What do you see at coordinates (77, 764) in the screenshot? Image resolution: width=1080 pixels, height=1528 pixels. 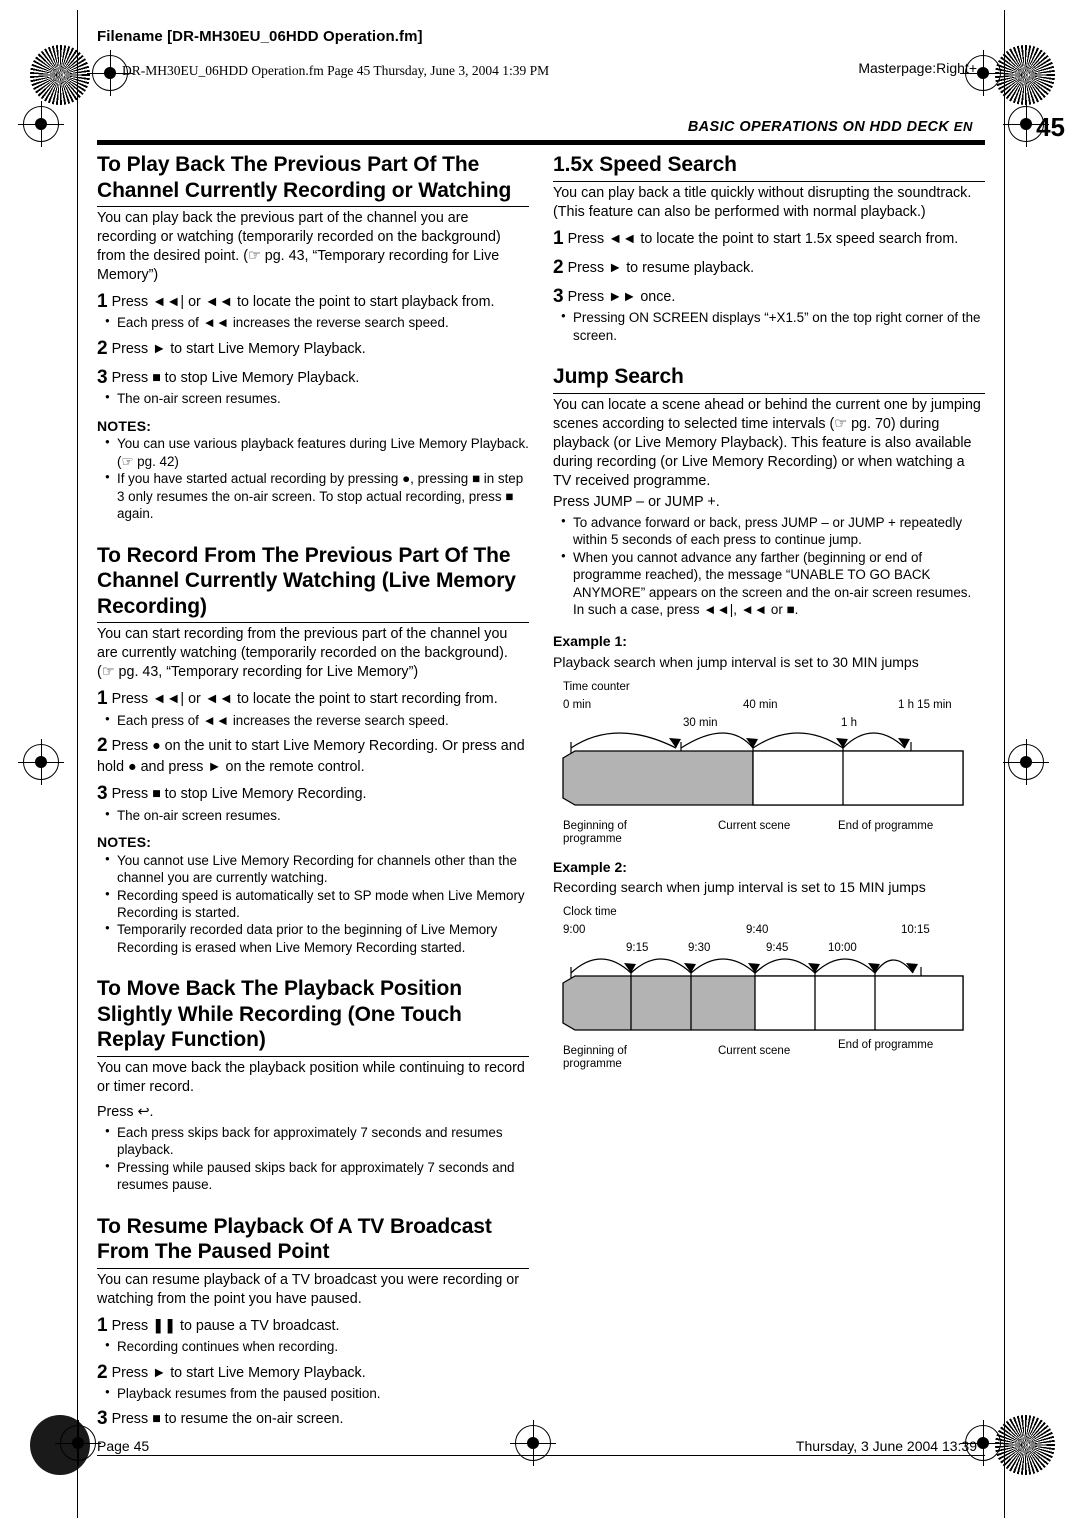 I see `crop-line-left` at bounding box center [77, 764].